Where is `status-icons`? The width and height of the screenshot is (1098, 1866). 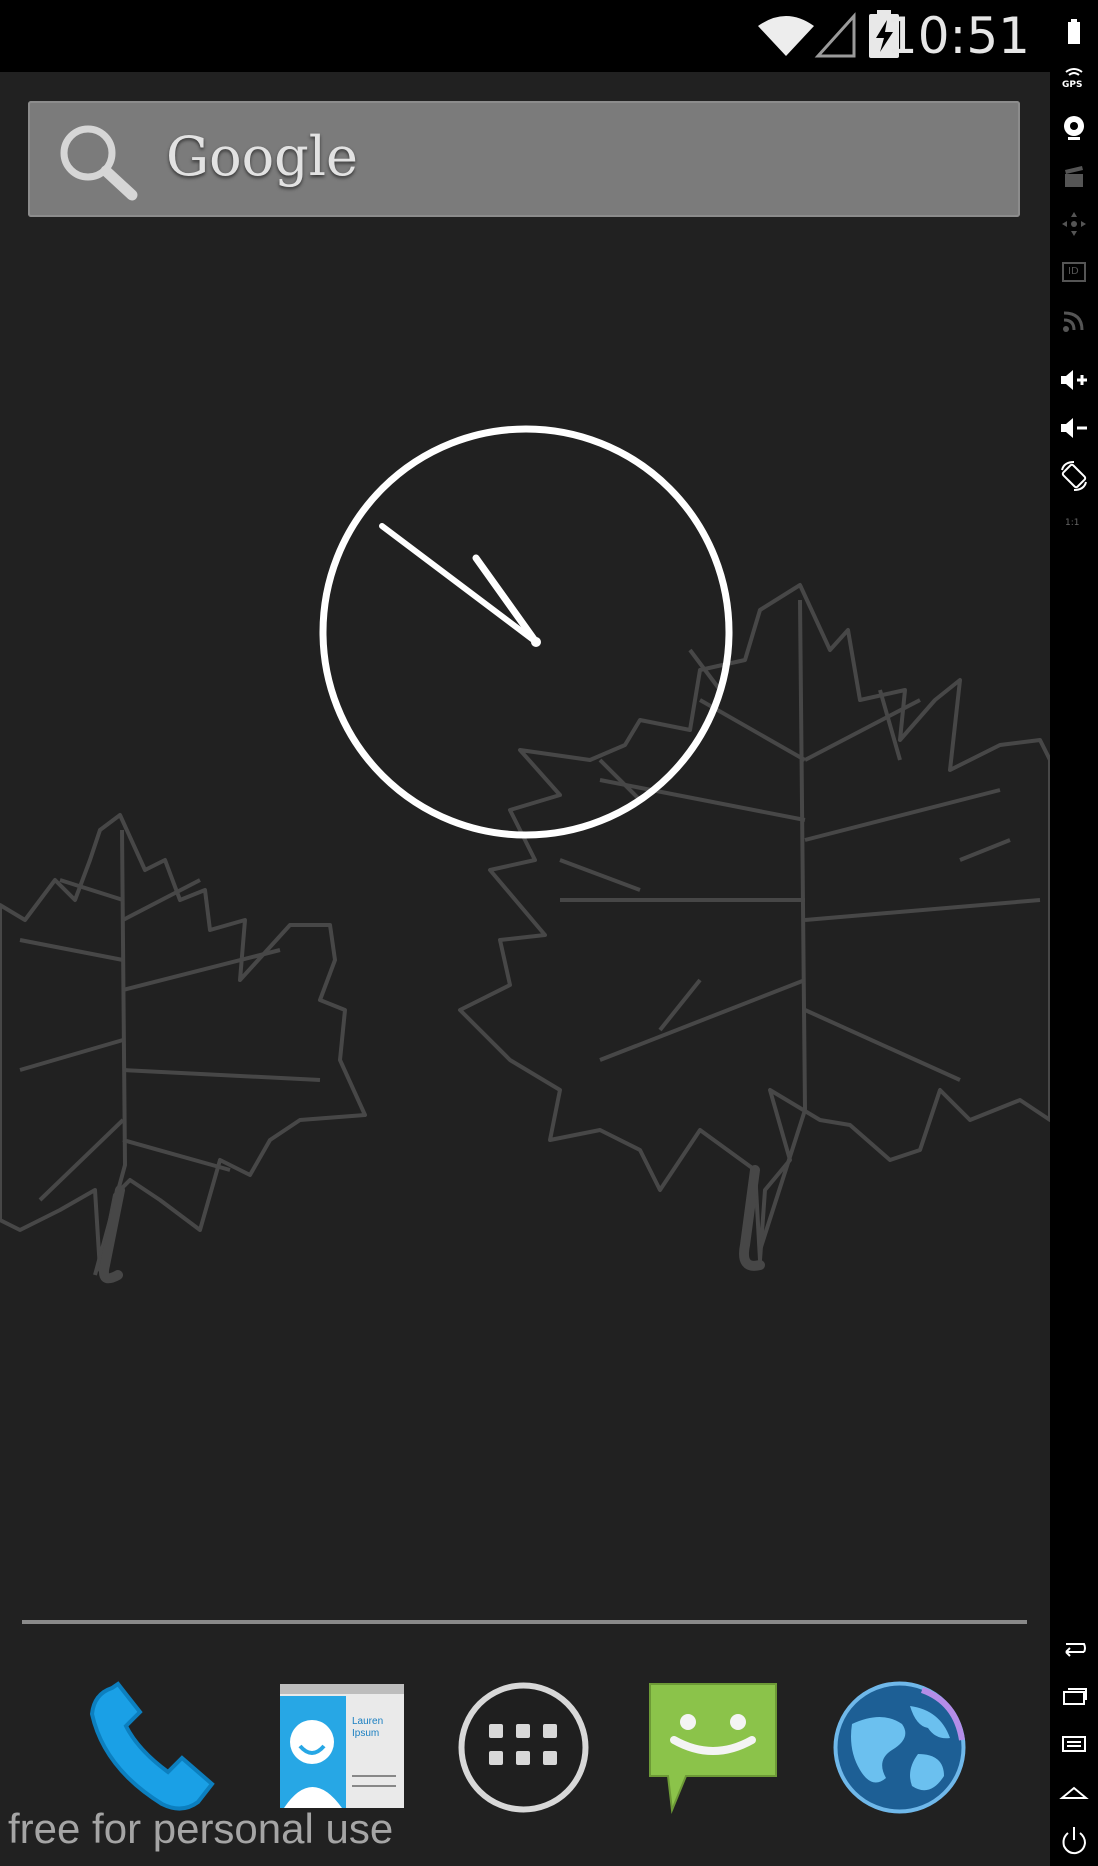
status-icons is located at coordinates (831, 37).